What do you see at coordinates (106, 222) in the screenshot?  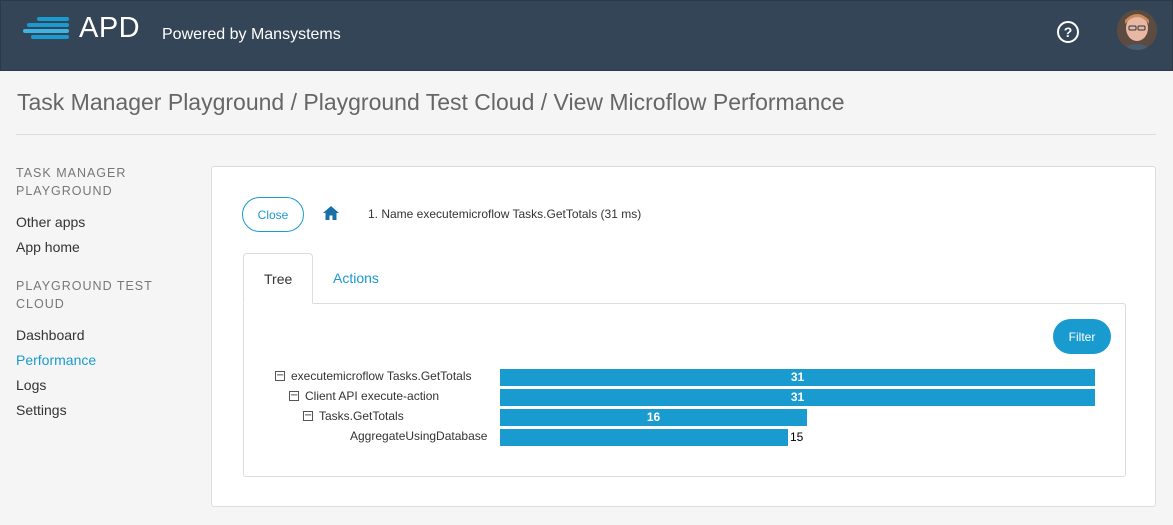 I see `sidebar-item-other-apps: Other apps` at bounding box center [106, 222].